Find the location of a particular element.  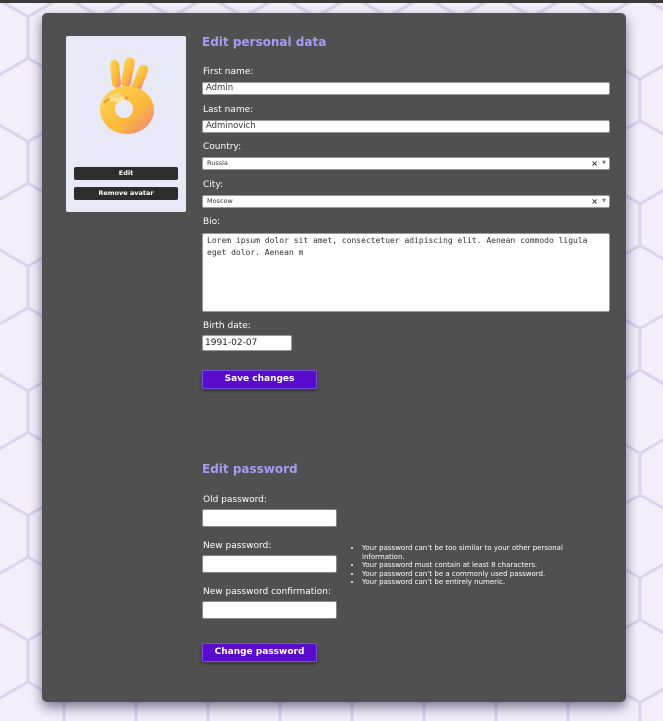

edit-password-title: Edit password is located at coordinates (250, 469).